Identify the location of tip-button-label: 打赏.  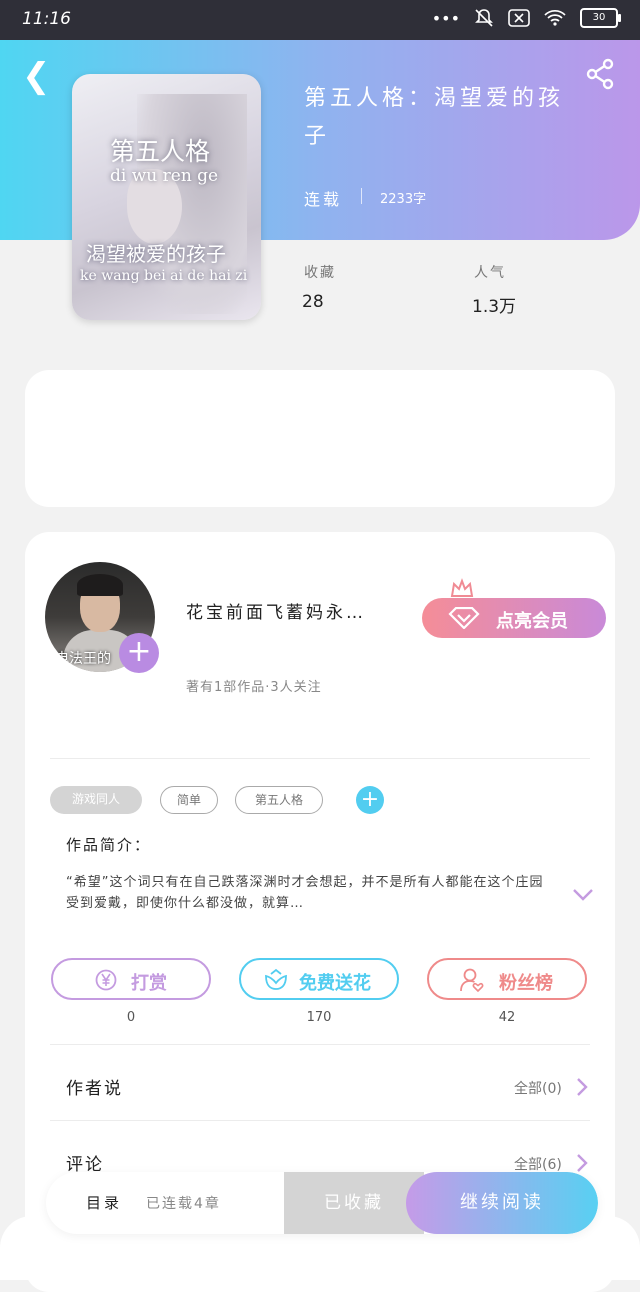
(149, 983).